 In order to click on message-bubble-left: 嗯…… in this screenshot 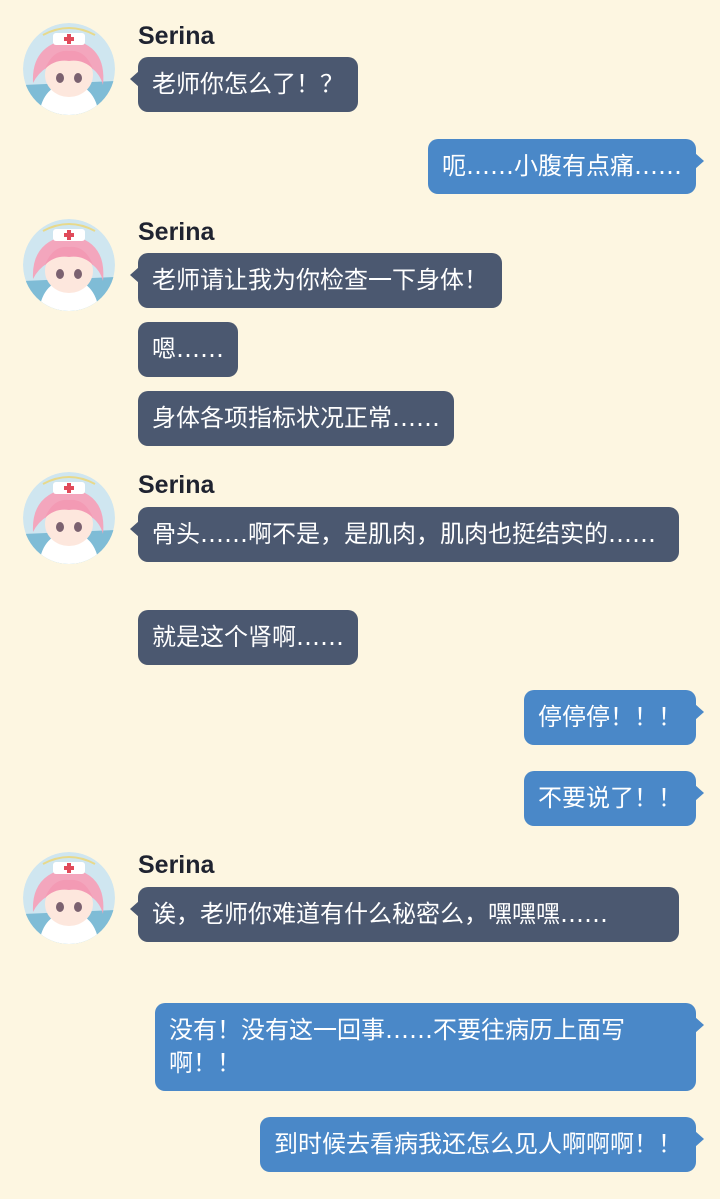, I will do `click(188, 349)`.